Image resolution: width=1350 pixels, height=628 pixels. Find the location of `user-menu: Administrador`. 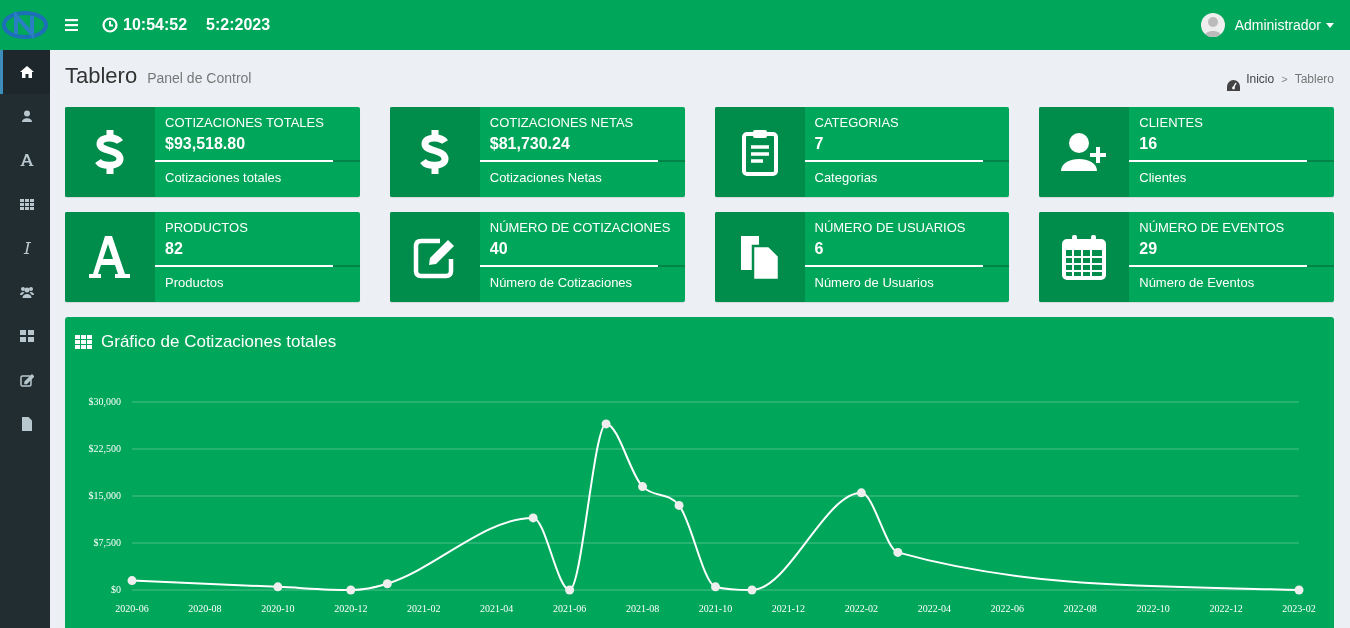

user-menu: Administrador is located at coordinates (1277, 25).